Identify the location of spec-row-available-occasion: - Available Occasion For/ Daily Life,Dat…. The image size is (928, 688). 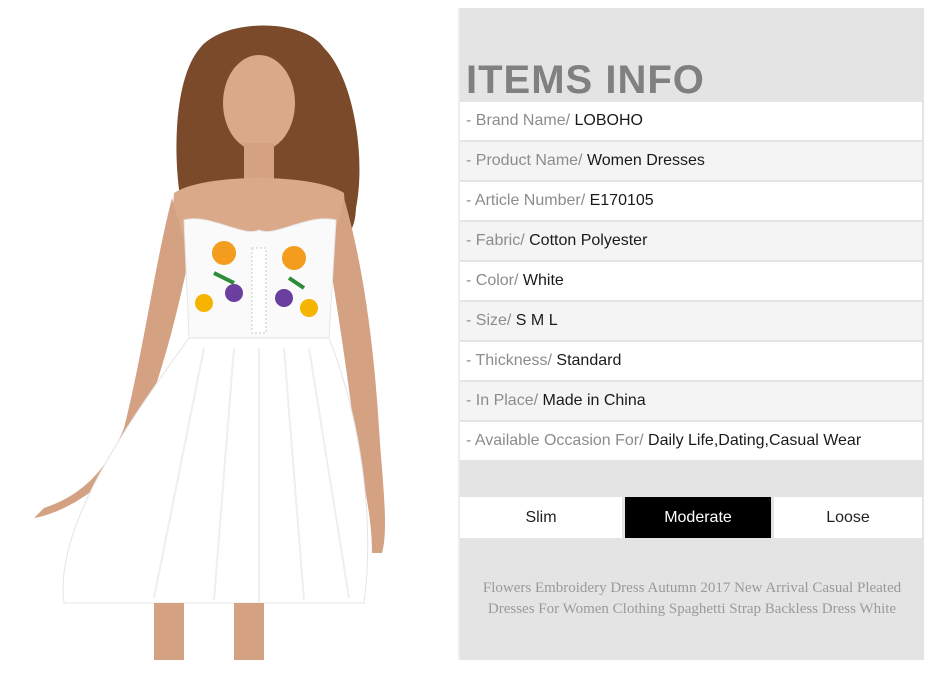
(691, 441).